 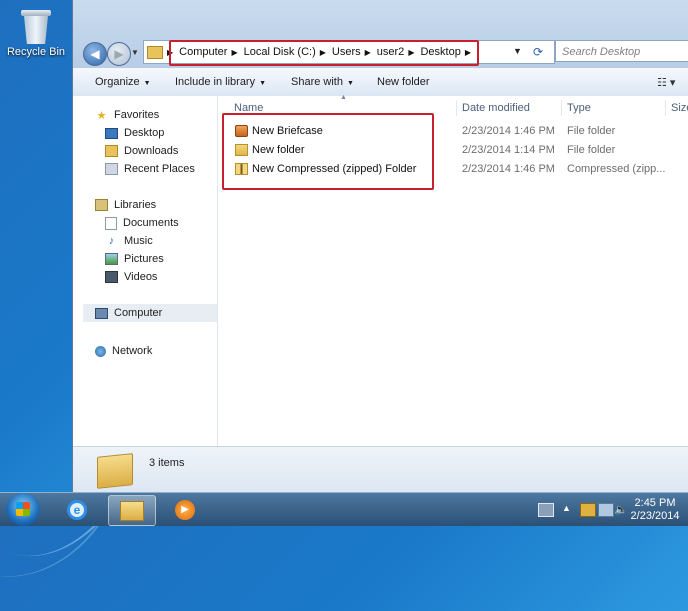 I want to click on address-history-dropdown: ▼, so click(x=517, y=51).